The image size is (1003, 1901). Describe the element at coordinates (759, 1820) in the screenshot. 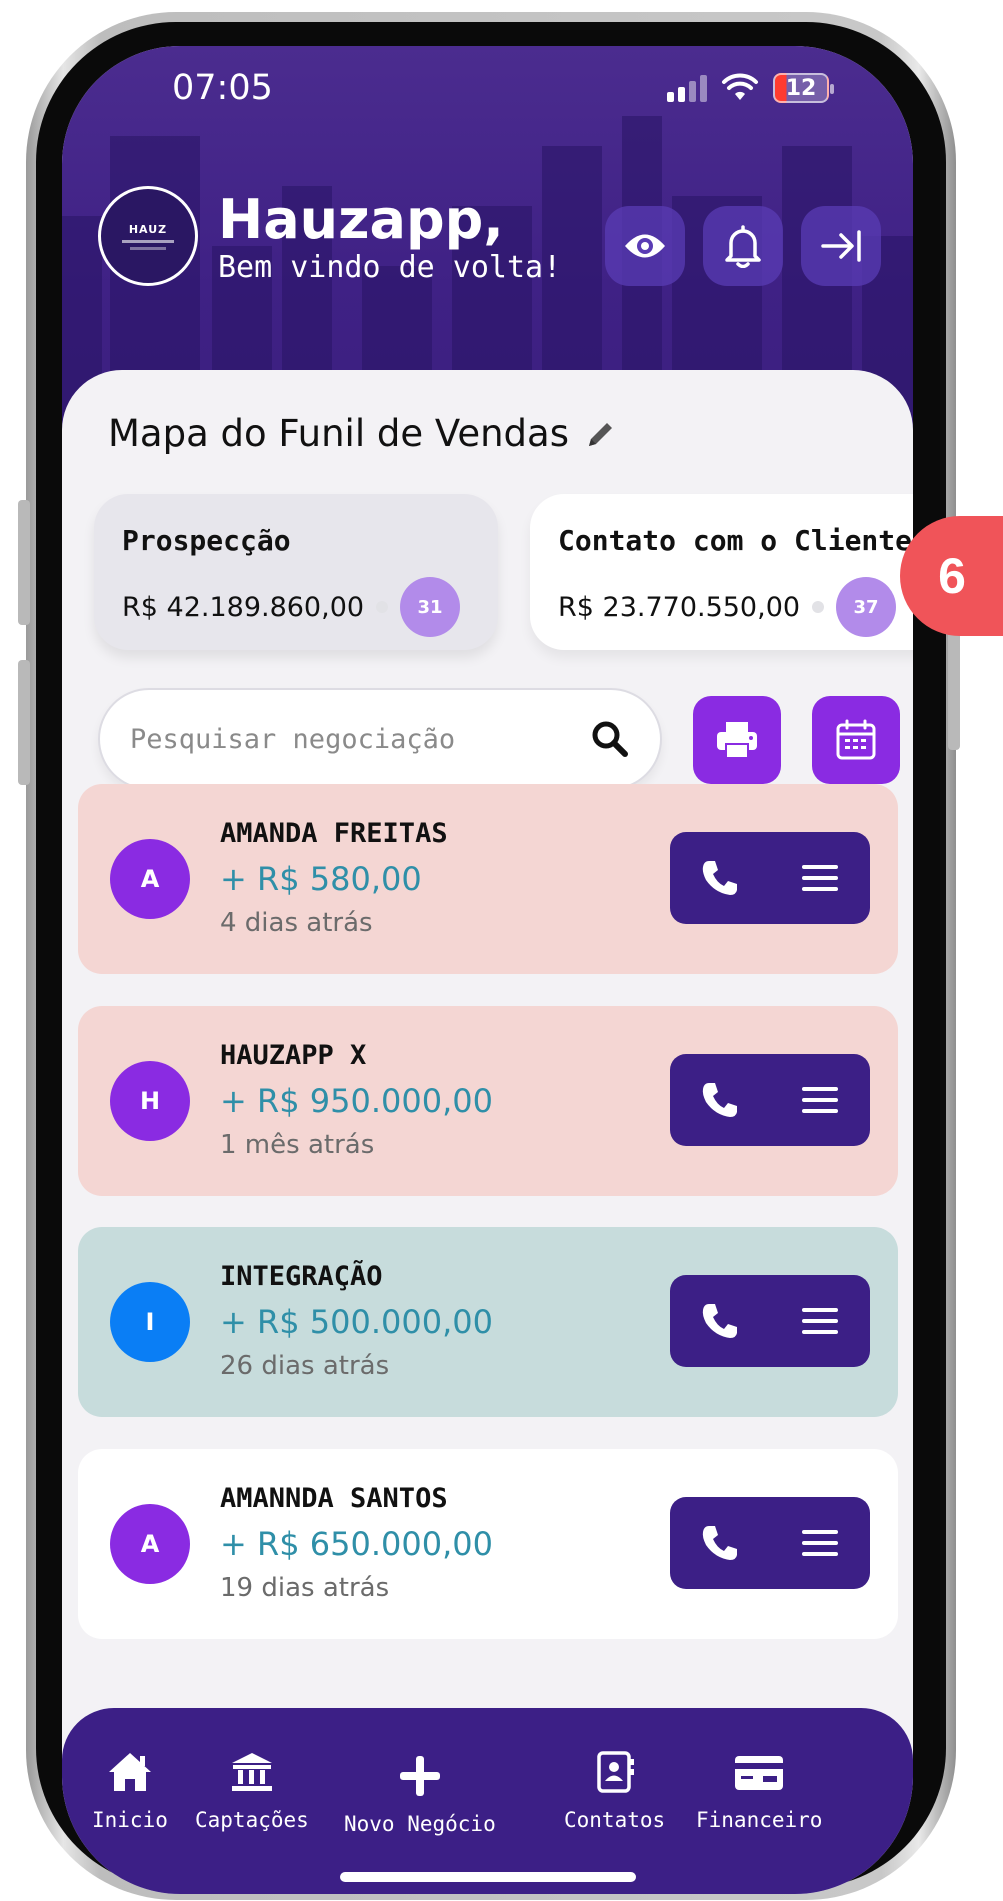

I see `nav-label: Financeiro` at that location.